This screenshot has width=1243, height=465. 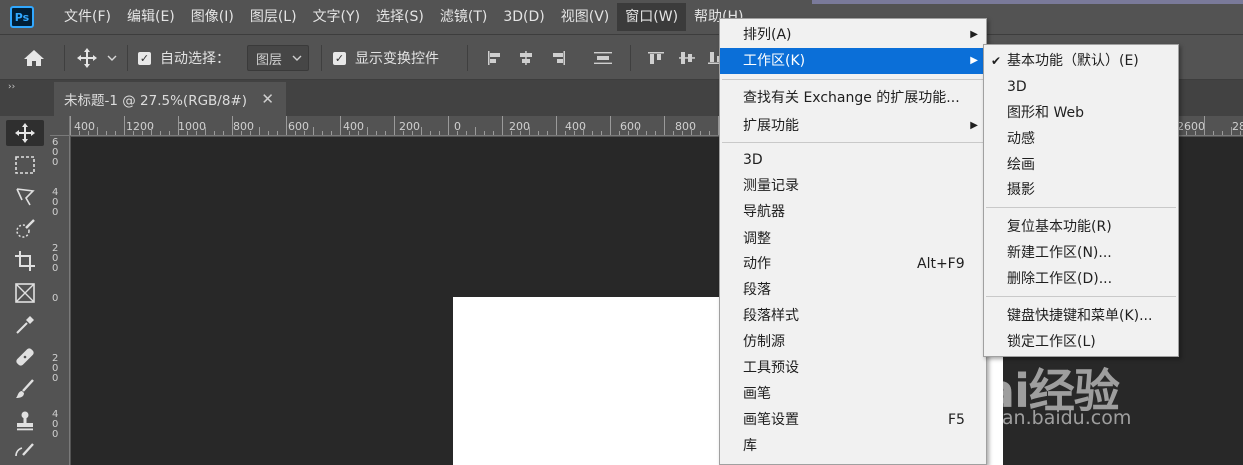 I want to click on menu-file: 文件(F), so click(x=87, y=17).